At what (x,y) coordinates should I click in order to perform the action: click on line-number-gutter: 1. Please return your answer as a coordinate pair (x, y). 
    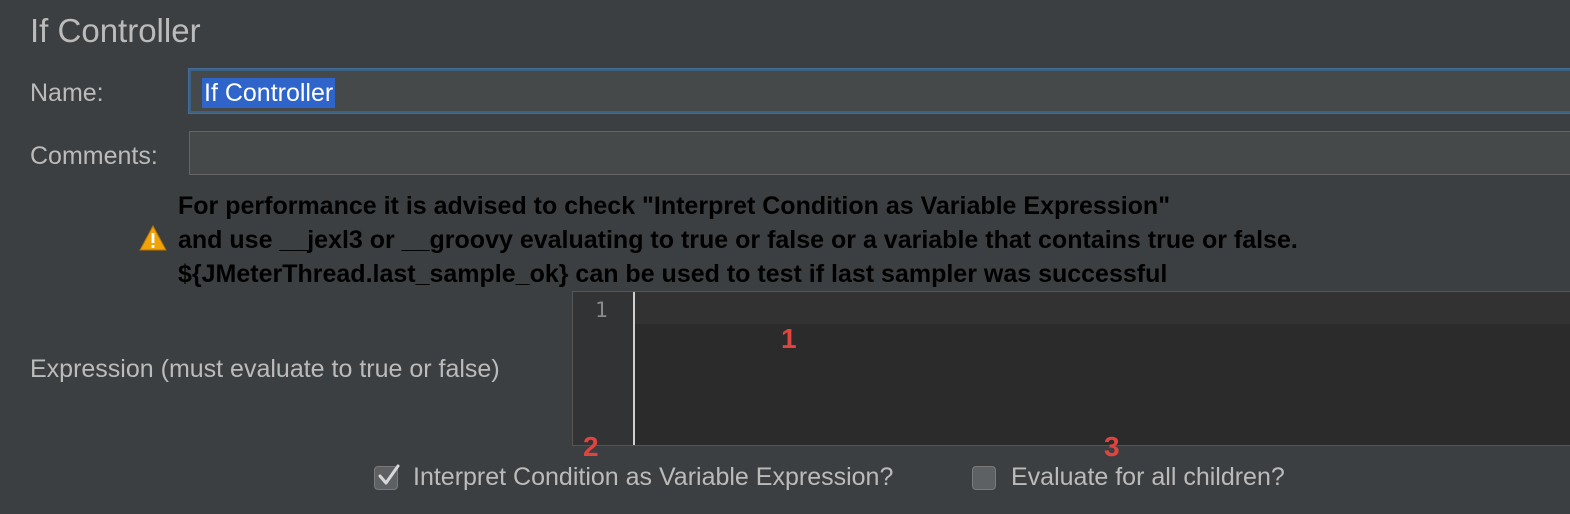
    Looking at the image, I should click on (604, 368).